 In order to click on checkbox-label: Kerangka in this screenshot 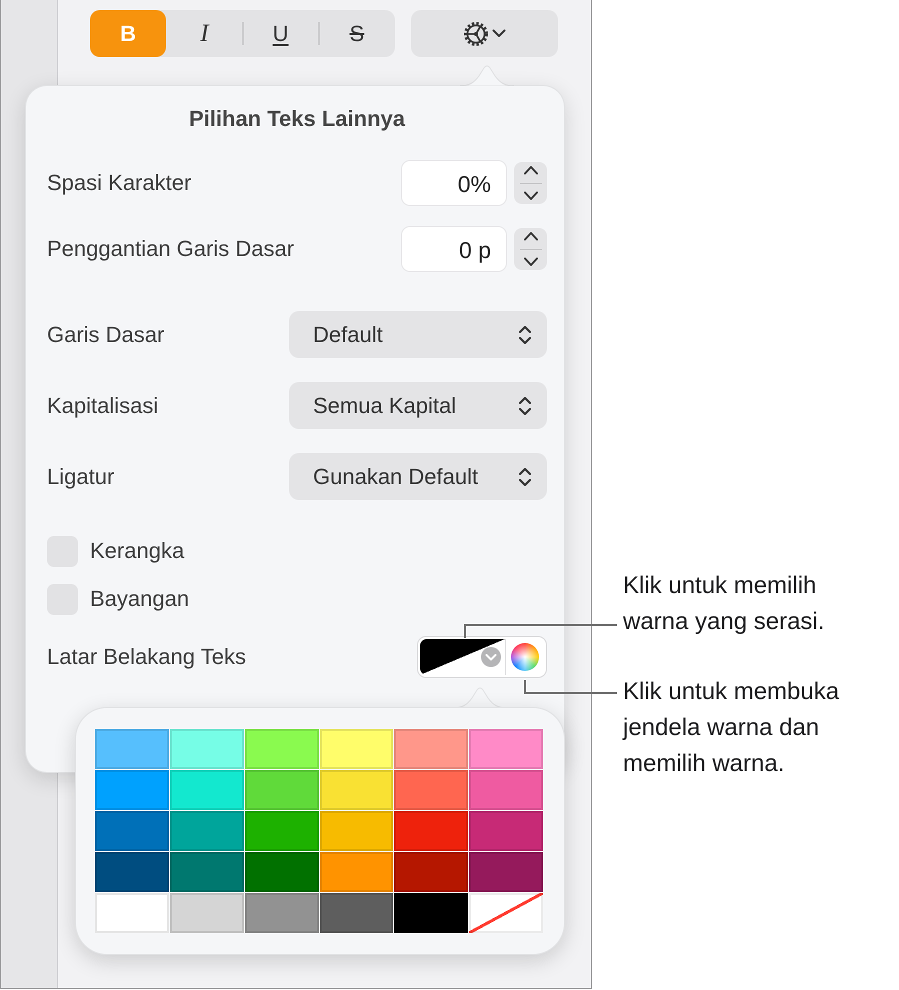, I will do `click(137, 551)`.